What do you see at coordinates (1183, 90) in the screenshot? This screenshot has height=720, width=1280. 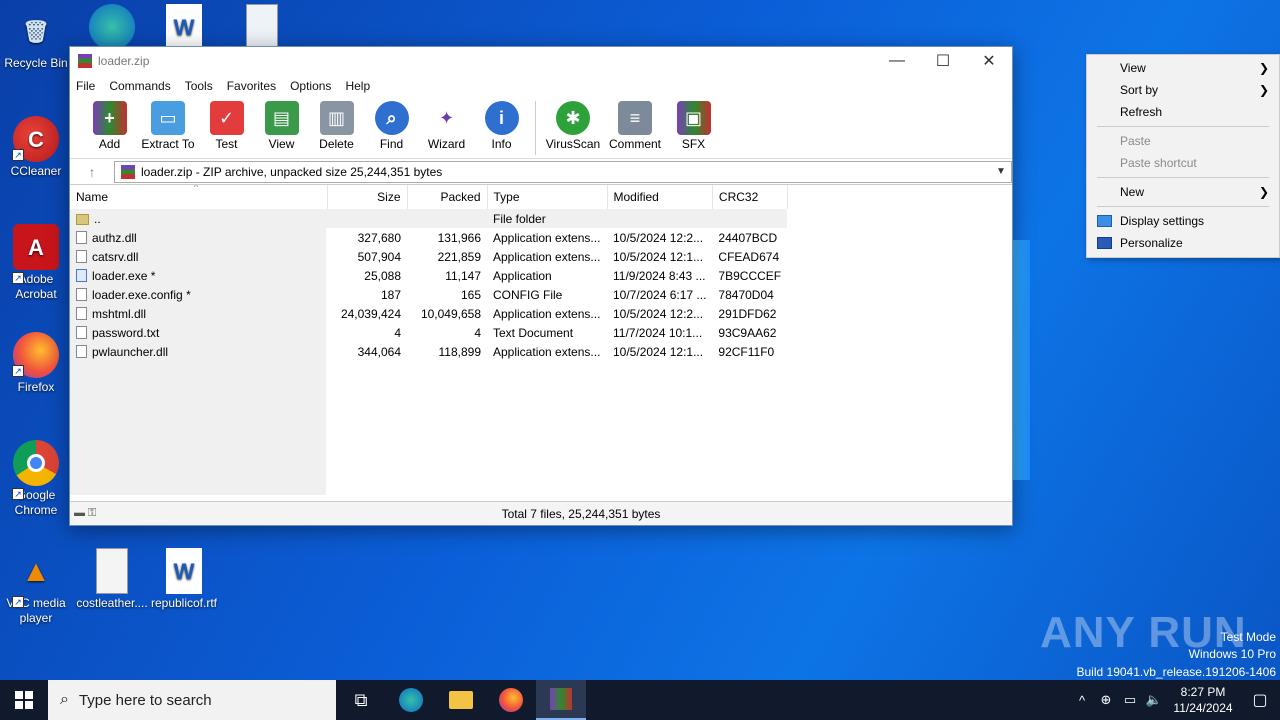 I see `menu-item-sort-by: Sort by ❯` at bounding box center [1183, 90].